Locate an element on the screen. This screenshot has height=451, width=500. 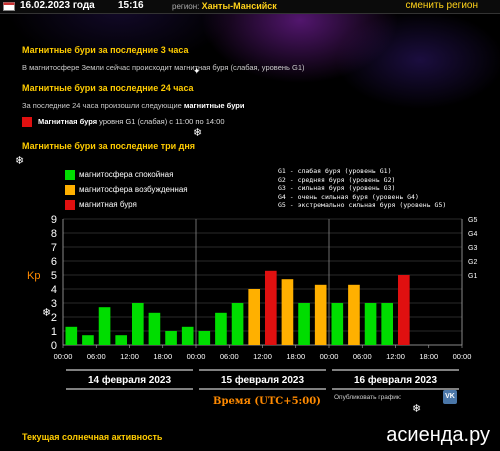
y-tick-label: 8 is located at coordinates (54, 234).